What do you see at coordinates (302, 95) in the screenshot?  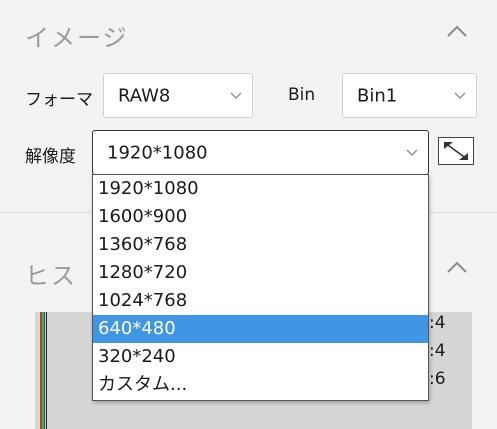 I see `bin-label: Bin` at bounding box center [302, 95].